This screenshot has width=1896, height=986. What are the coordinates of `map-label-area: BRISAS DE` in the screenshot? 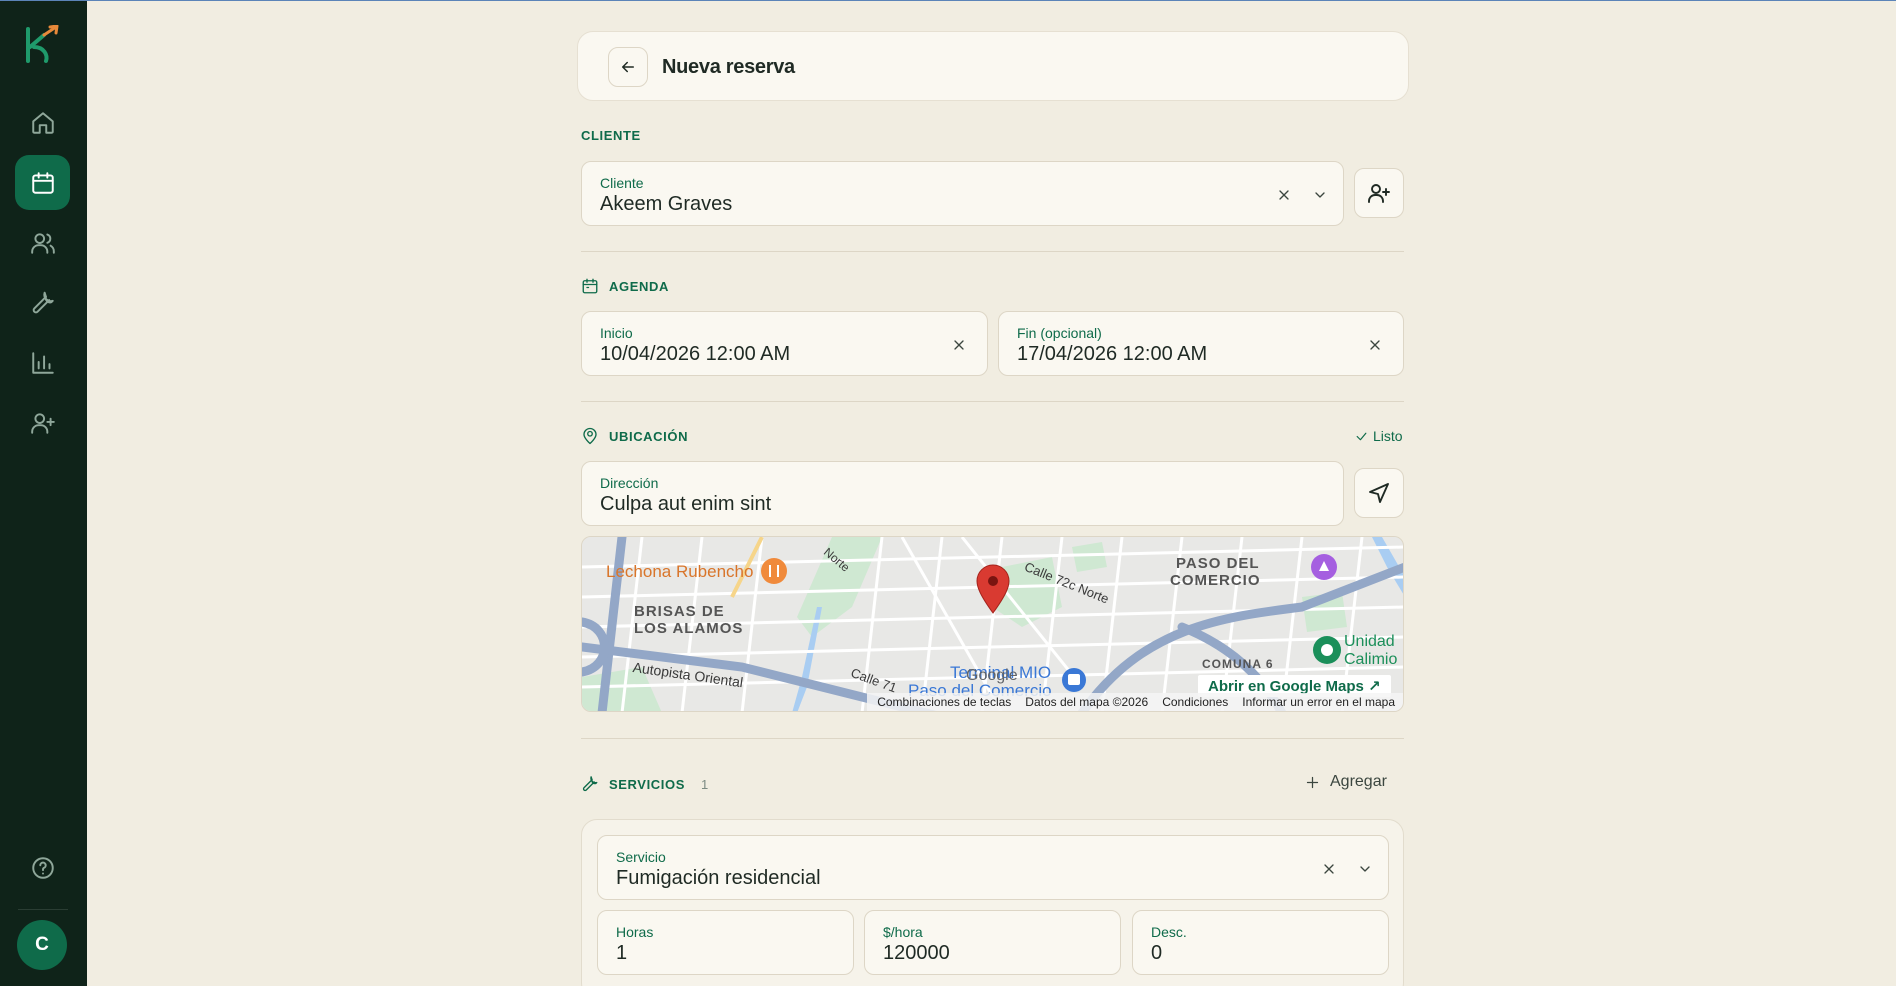 It's located at (679, 611).